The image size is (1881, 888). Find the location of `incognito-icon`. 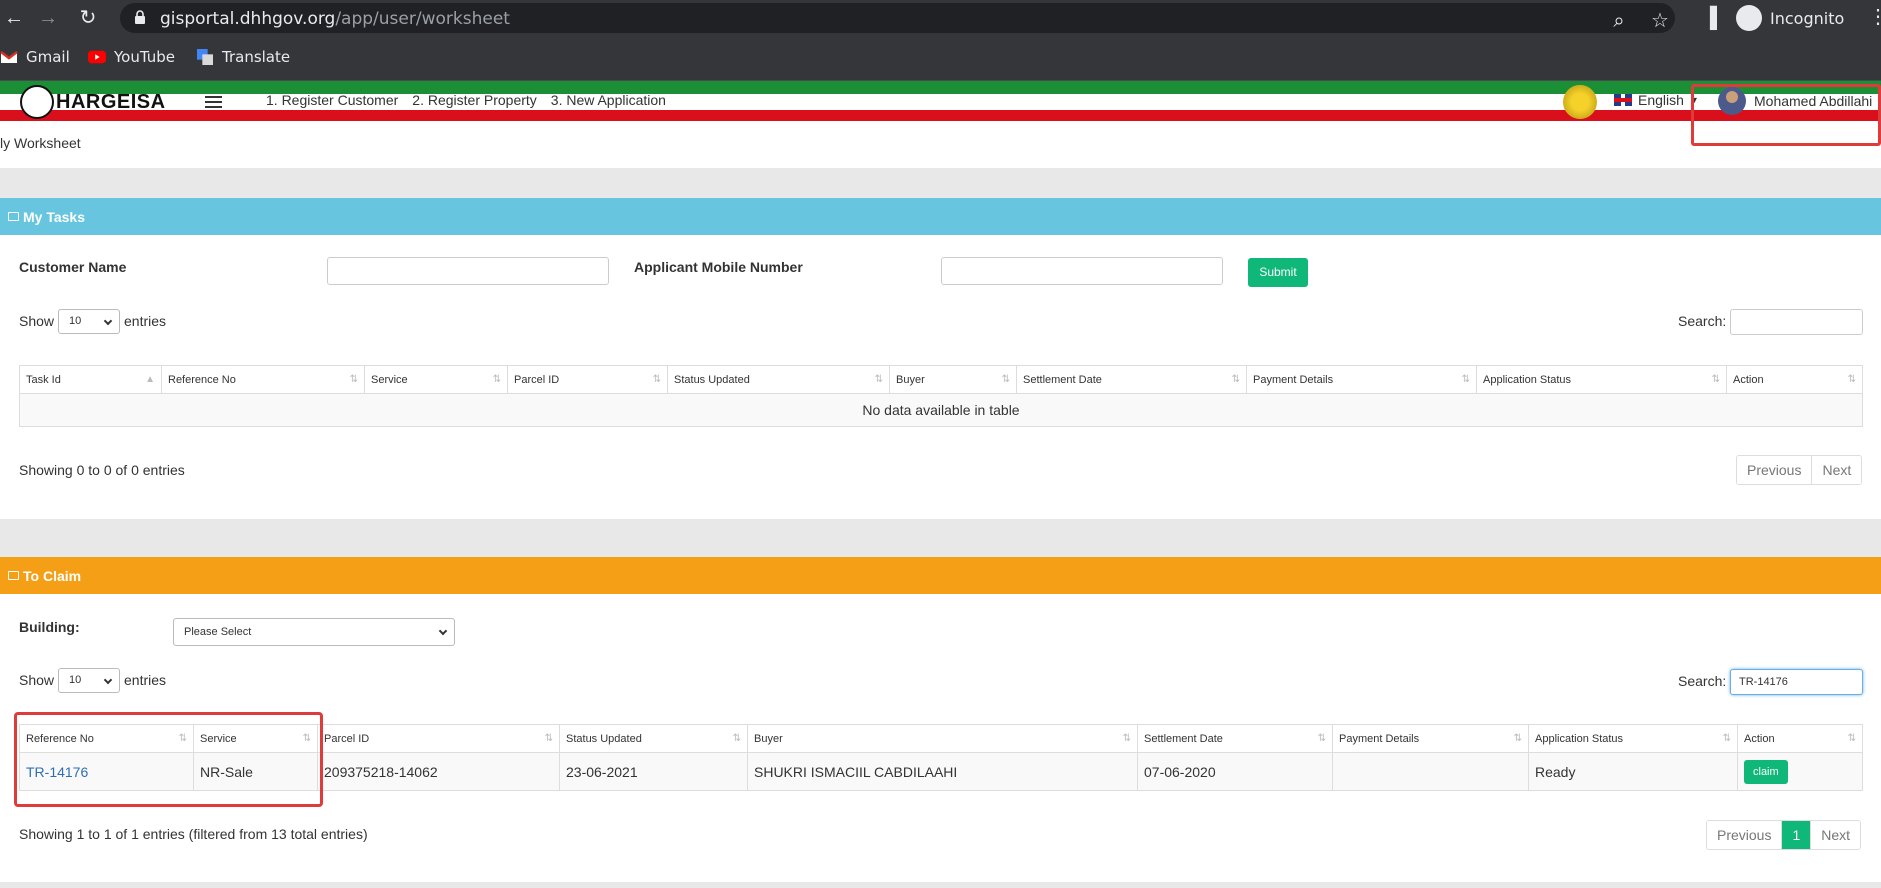

incognito-icon is located at coordinates (1749, 18).